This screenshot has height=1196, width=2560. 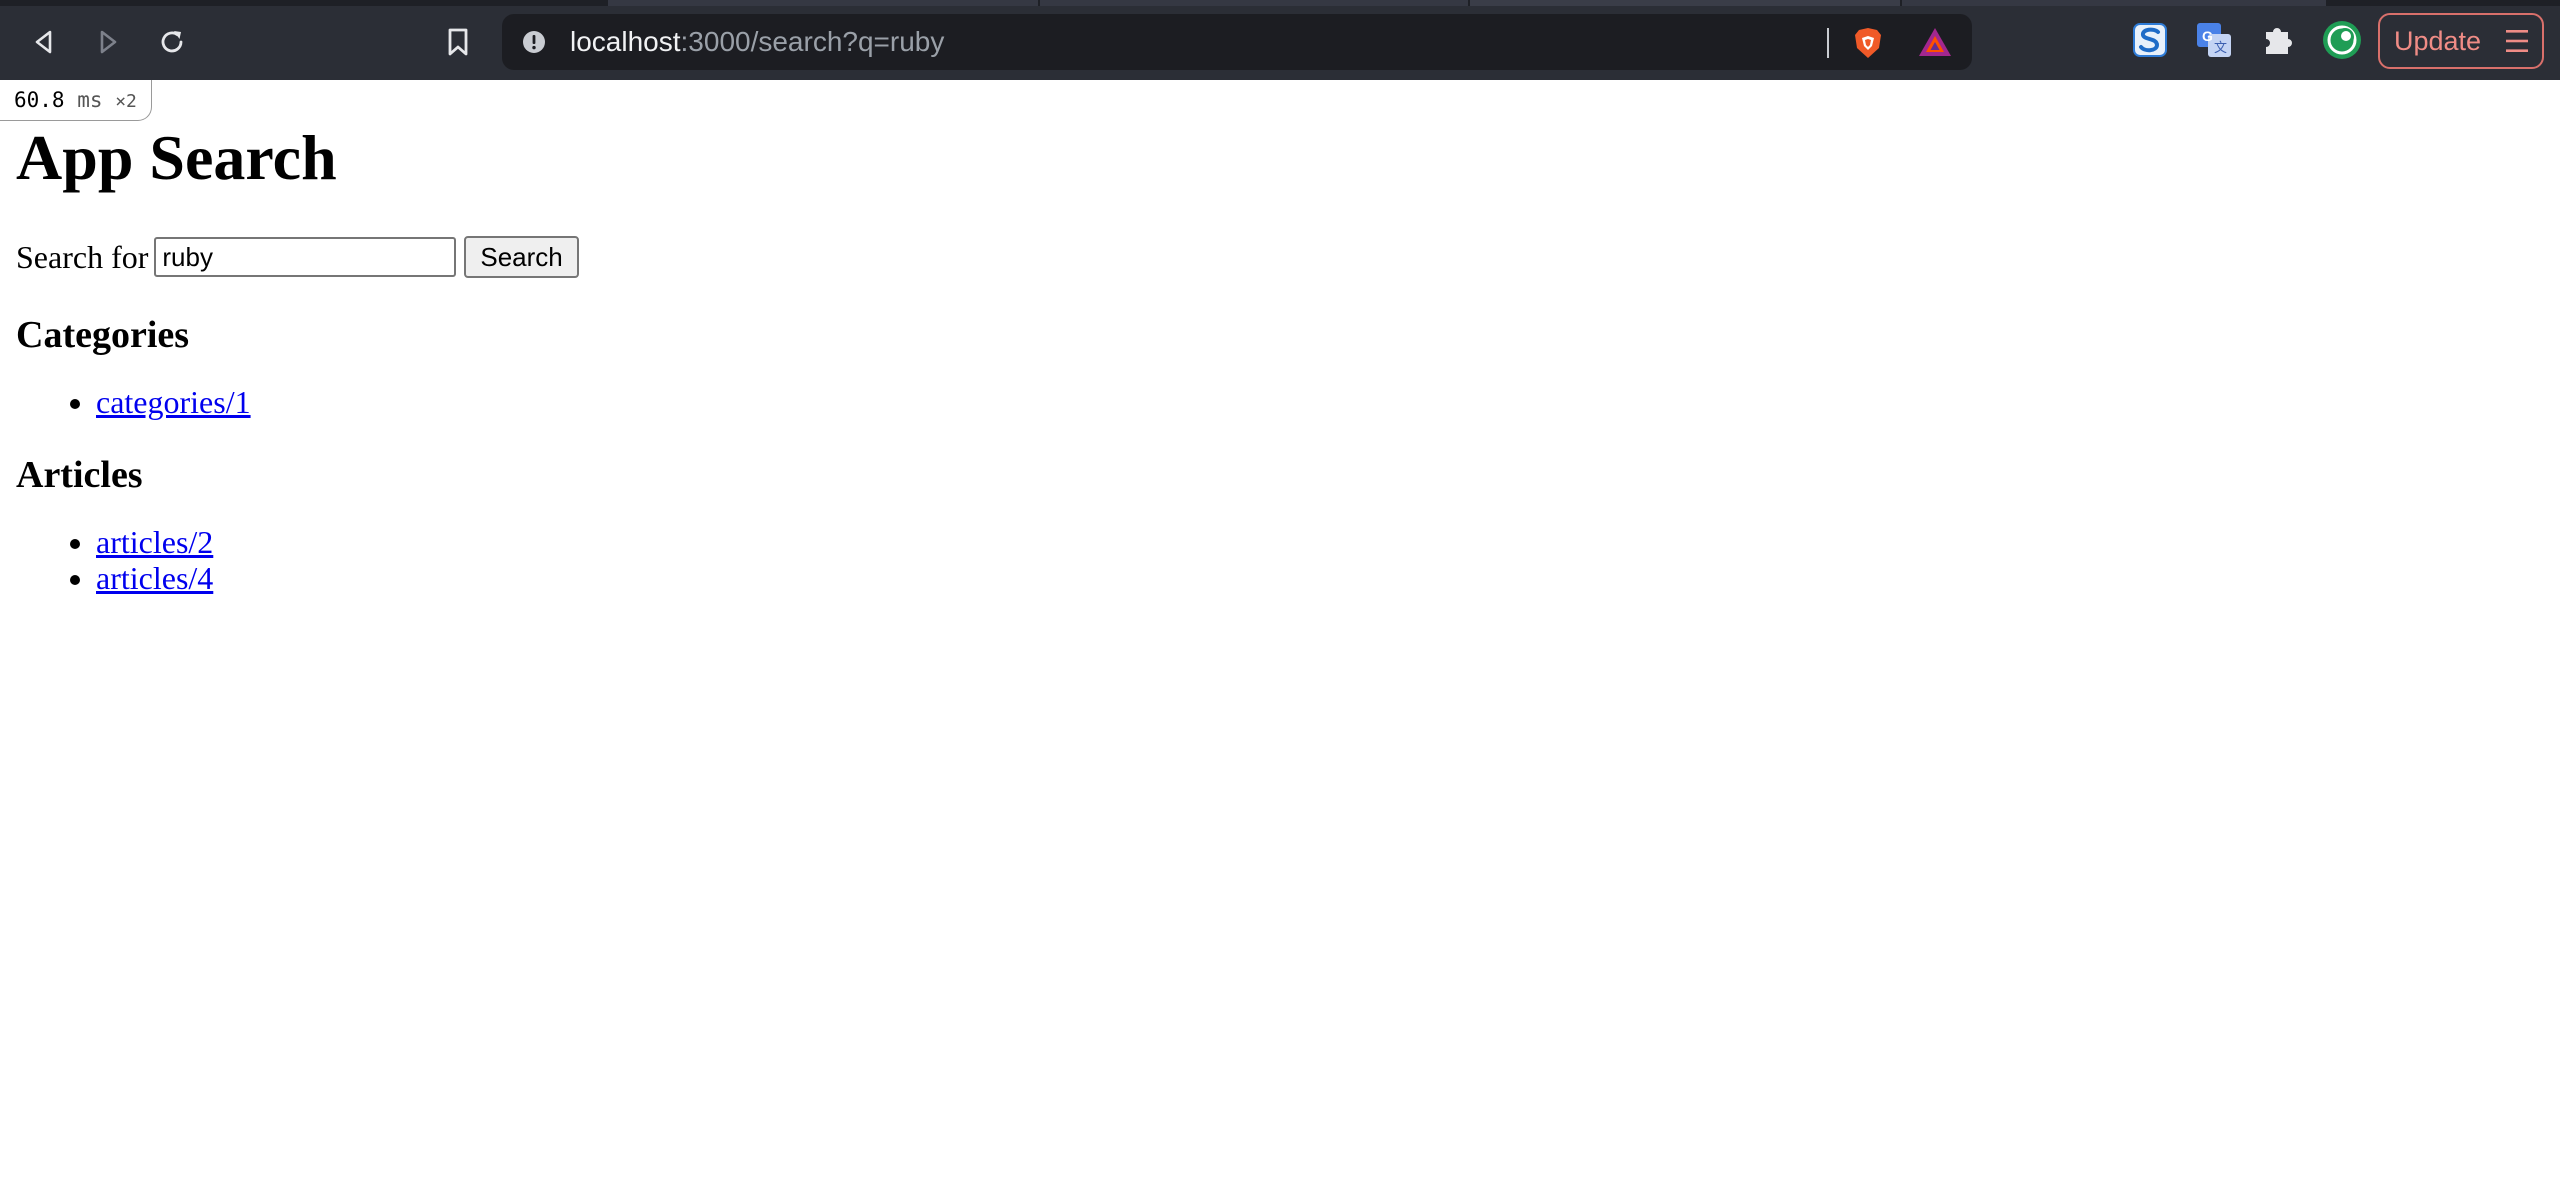 I want to click on reload-button, so click(x=172, y=42).